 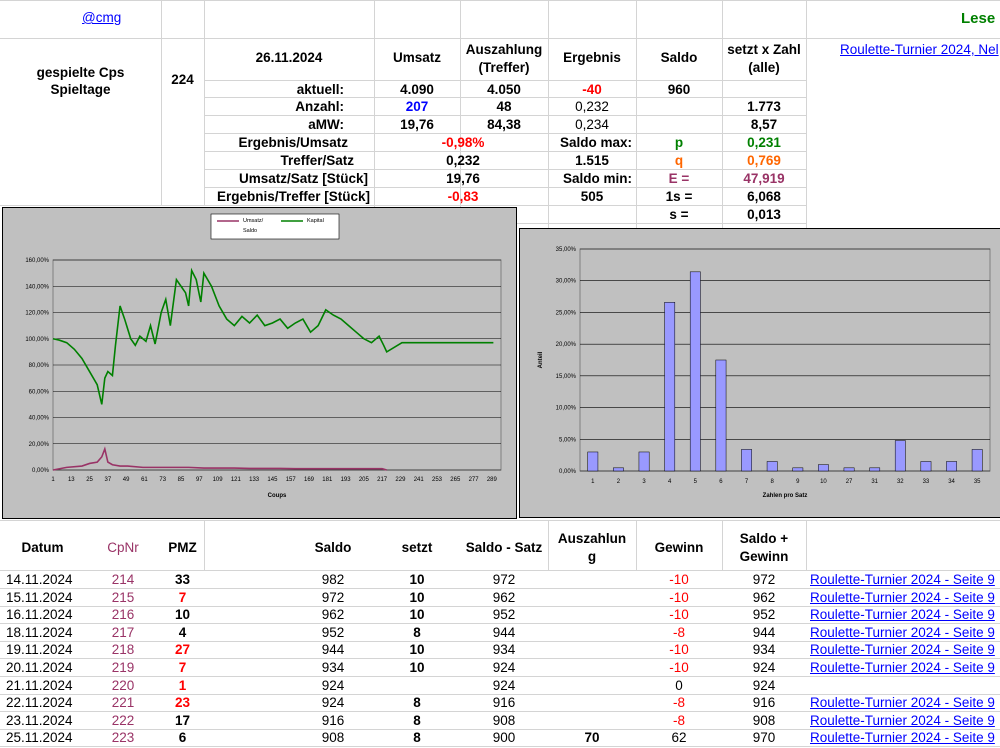 I want to click on cell-saldo: 944, so click(x=333, y=650).